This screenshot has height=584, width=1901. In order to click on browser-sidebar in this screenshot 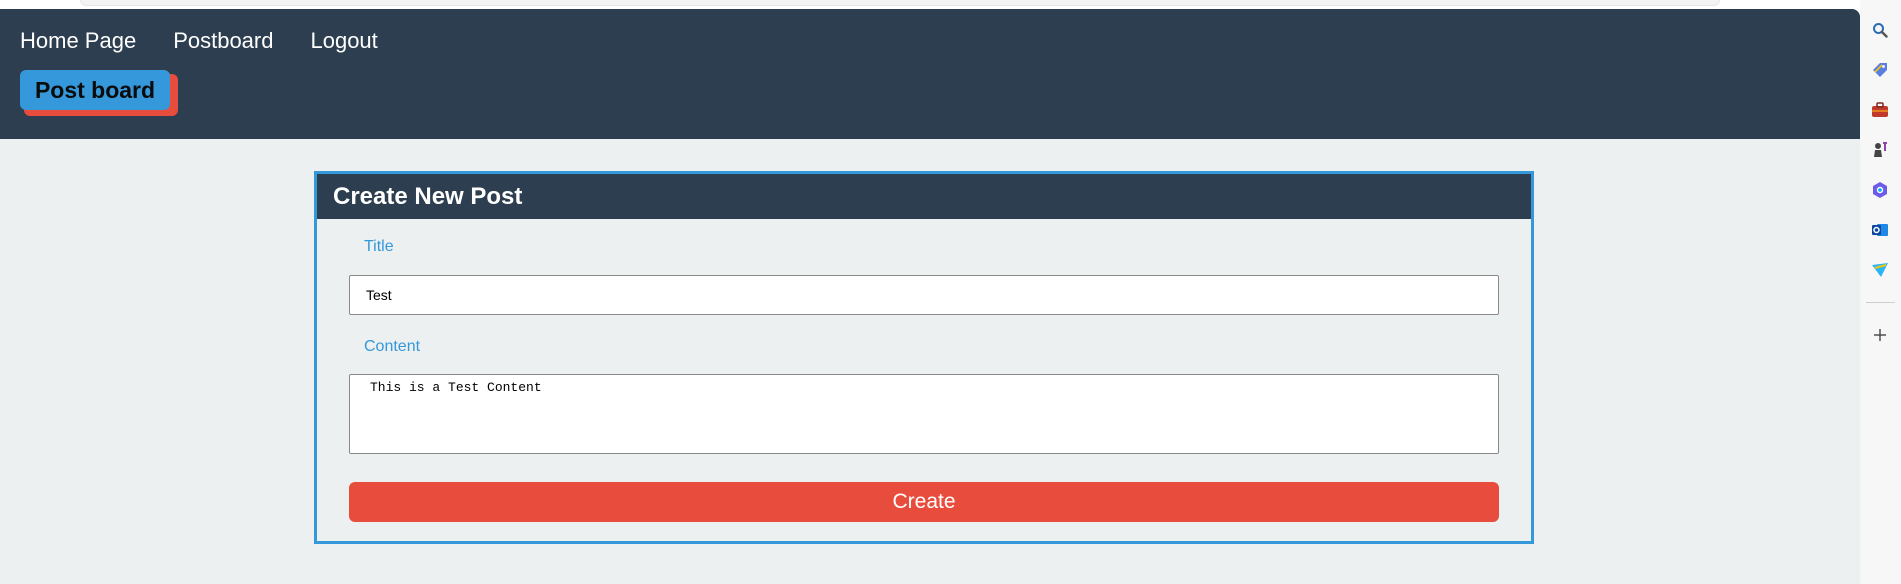, I will do `click(1880, 292)`.